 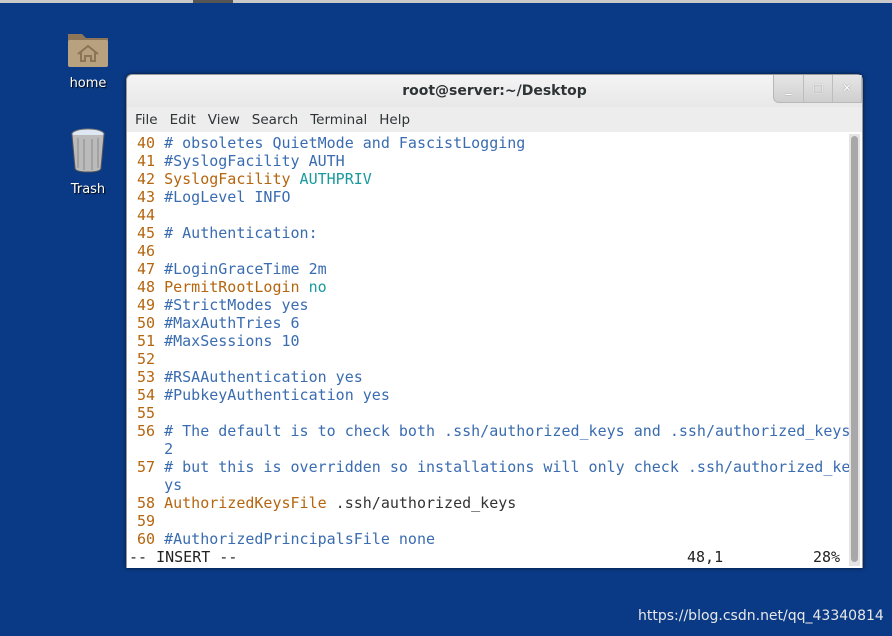 I want to click on menu-edit: Edit, so click(x=183, y=120).